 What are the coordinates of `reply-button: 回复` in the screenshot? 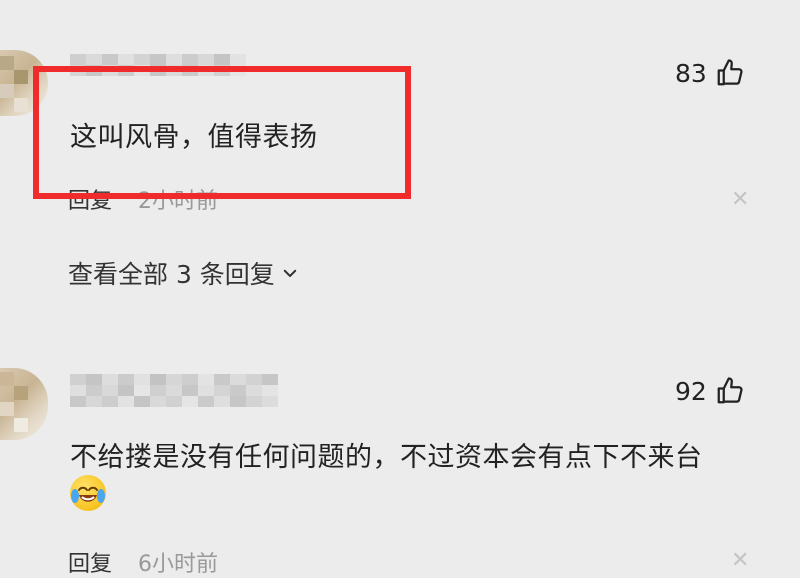 It's located at (90, 562).